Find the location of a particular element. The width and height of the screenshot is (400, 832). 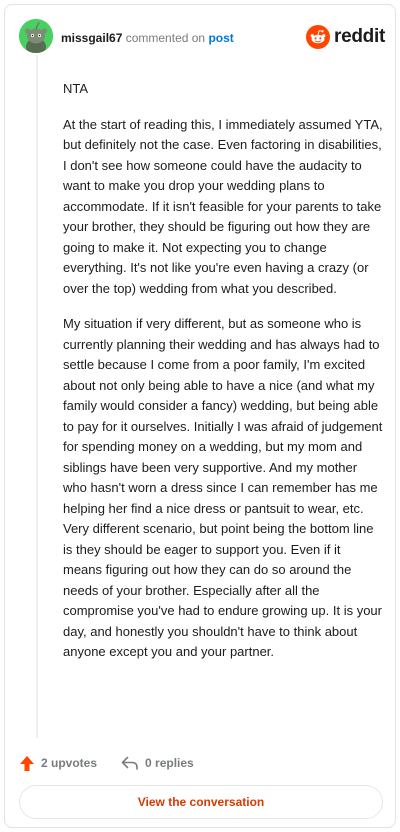

reddit-brand: reddit is located at coordinates (345, 37).